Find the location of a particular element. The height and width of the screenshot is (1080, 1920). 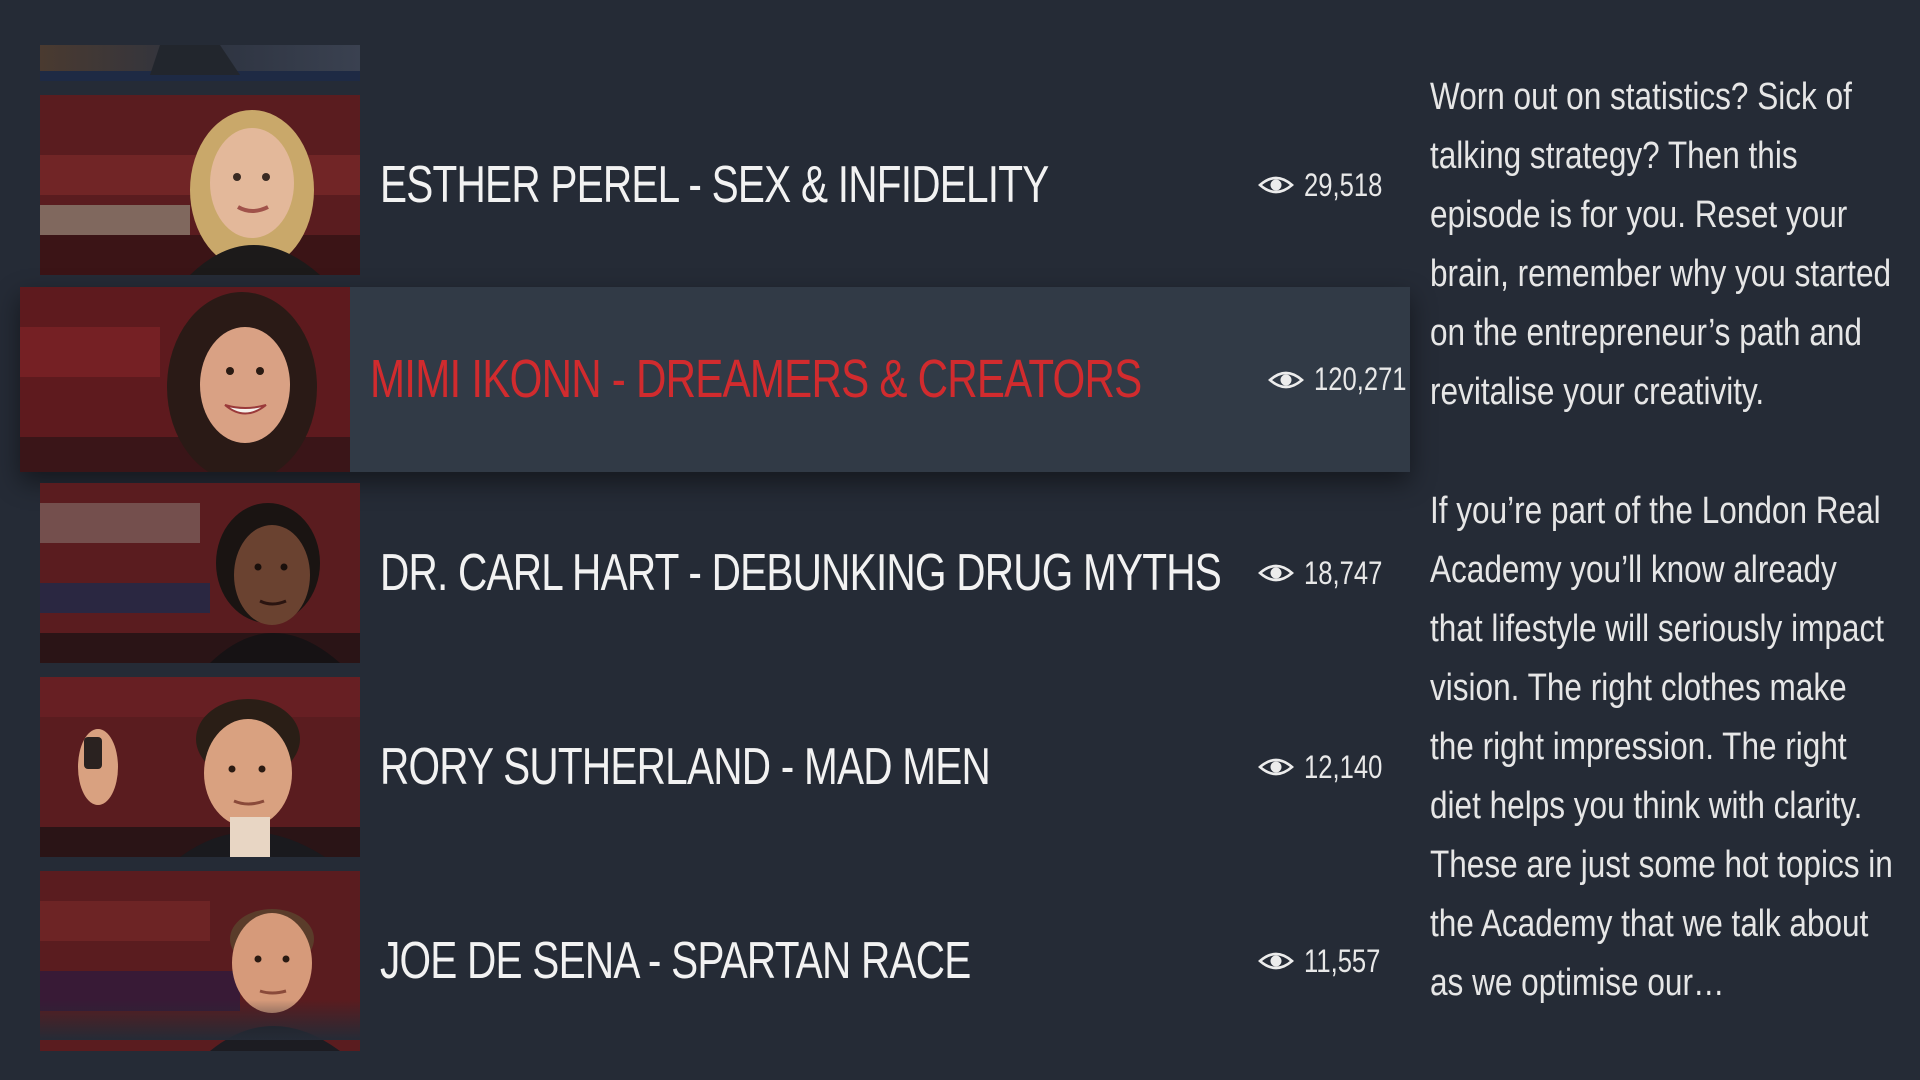

portrait-man-short-hair-icon is located at coordinates (200, 961).